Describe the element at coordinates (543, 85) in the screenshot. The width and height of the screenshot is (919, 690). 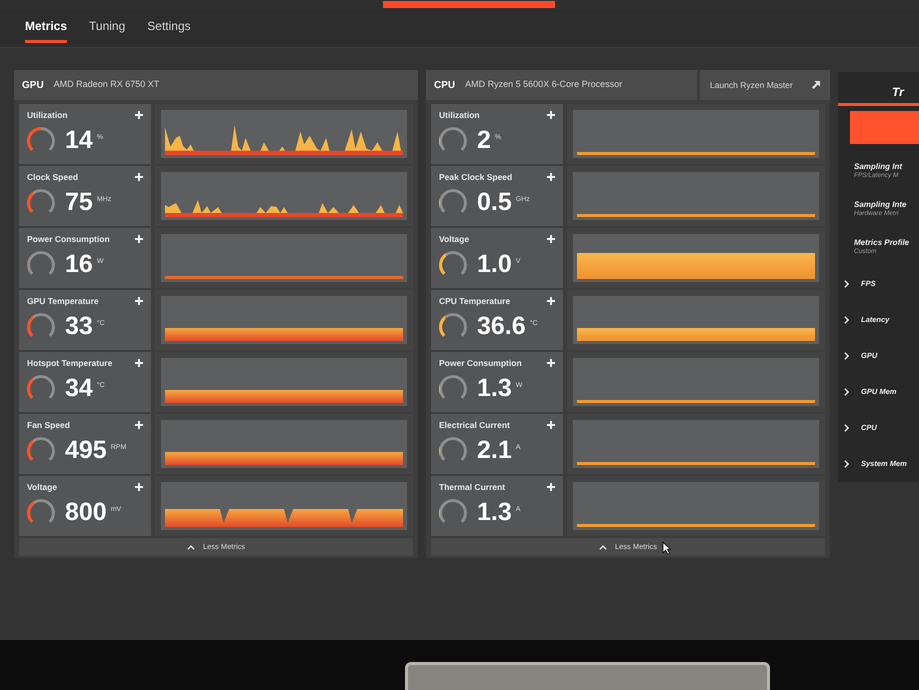
I see `device-name: AMD Ryzen 5 5600X 6-Core Processor` at that location.